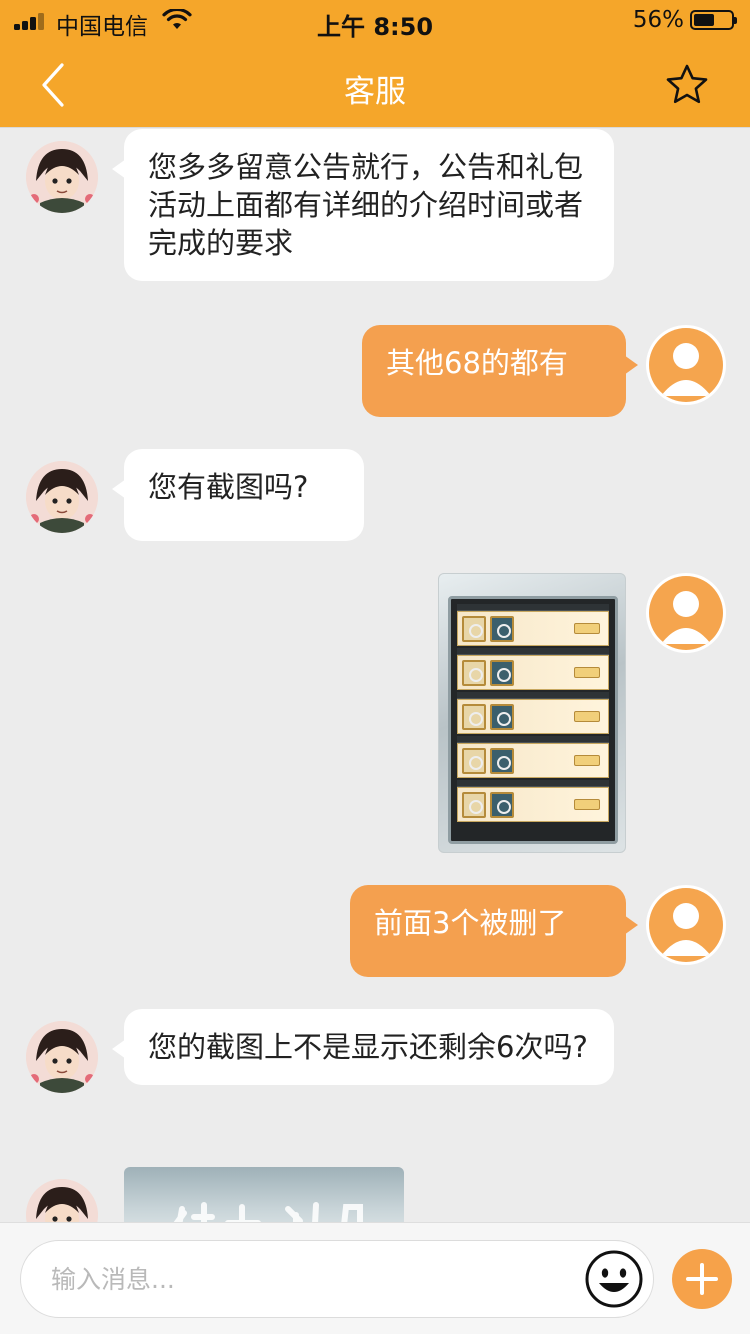  I want to click on status-bar: 中国电信 上午 8:50 56%, so click(375, 20).